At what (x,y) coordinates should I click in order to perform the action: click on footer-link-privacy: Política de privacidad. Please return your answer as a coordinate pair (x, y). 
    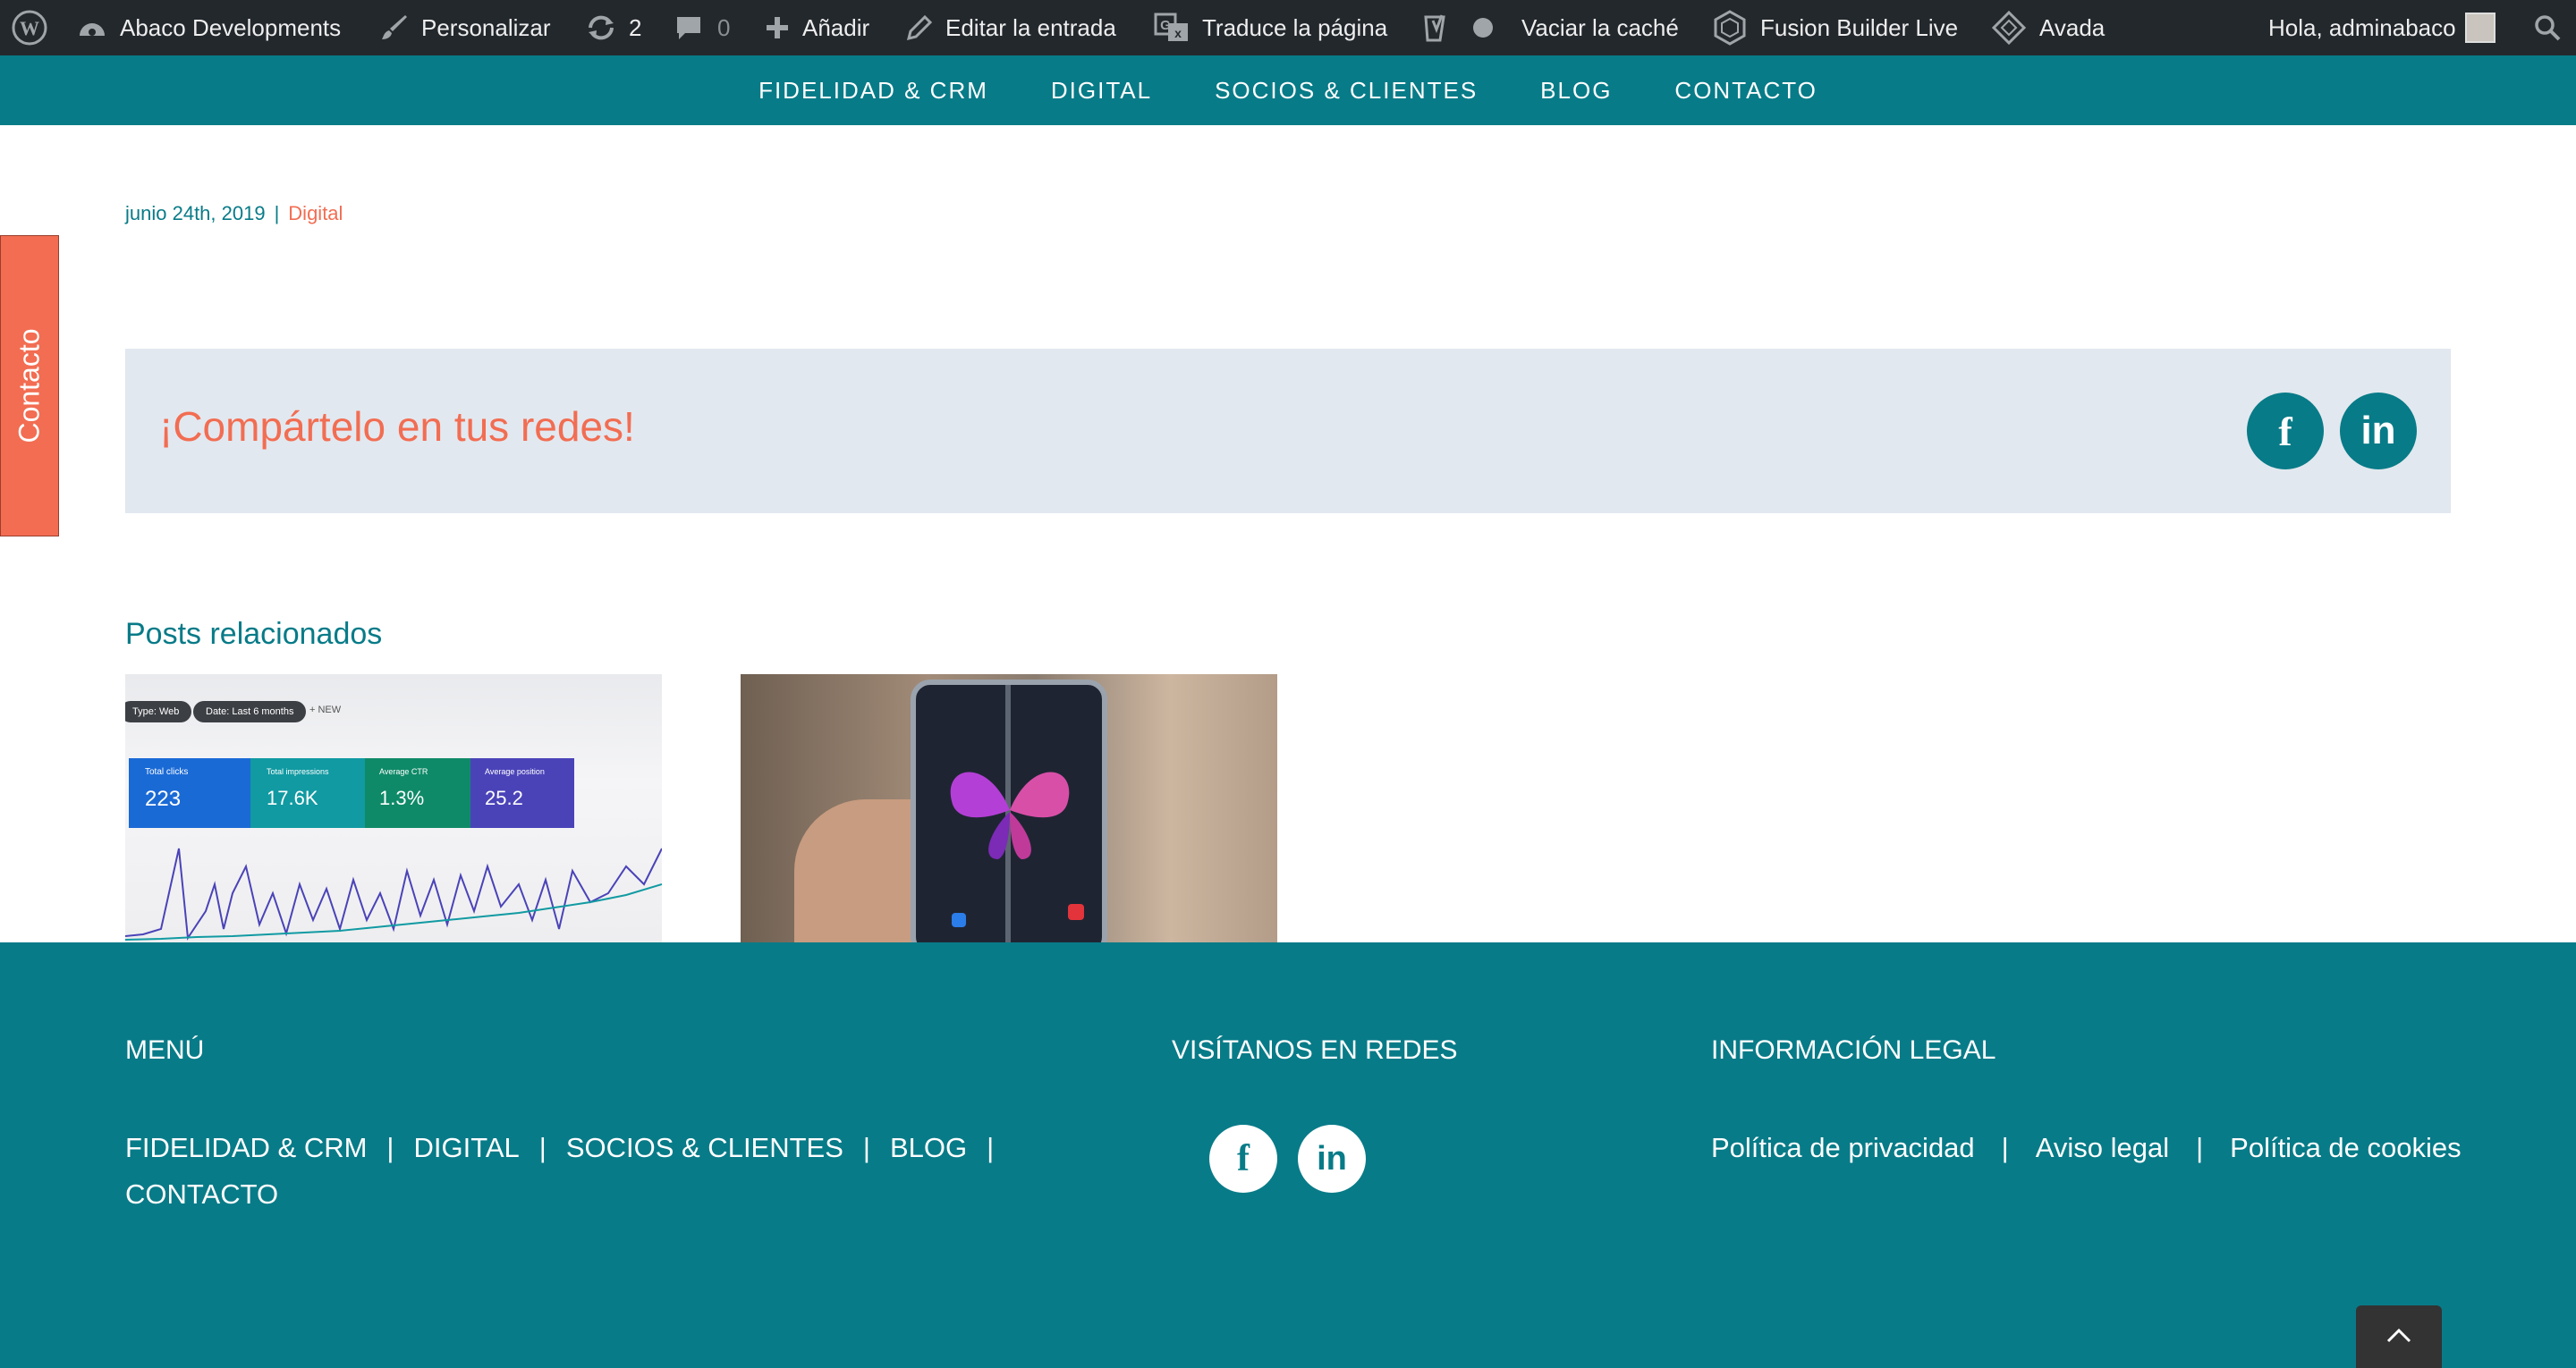
    Looking at the image, I should click on (1843, 1148).